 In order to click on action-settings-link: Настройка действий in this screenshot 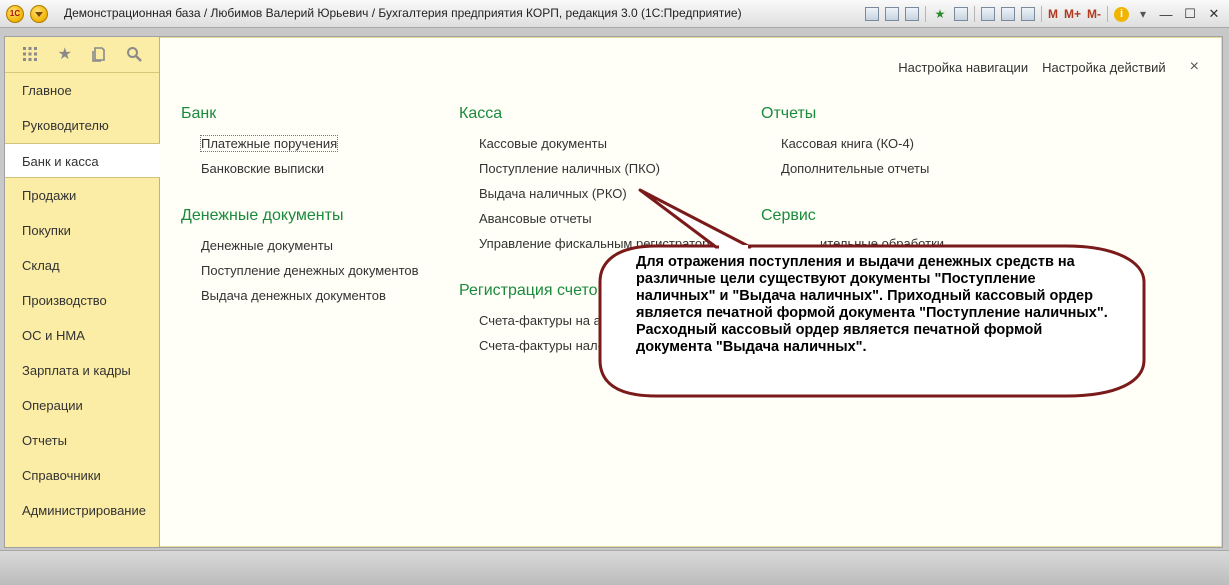, I will do `click(1104, 67)`.